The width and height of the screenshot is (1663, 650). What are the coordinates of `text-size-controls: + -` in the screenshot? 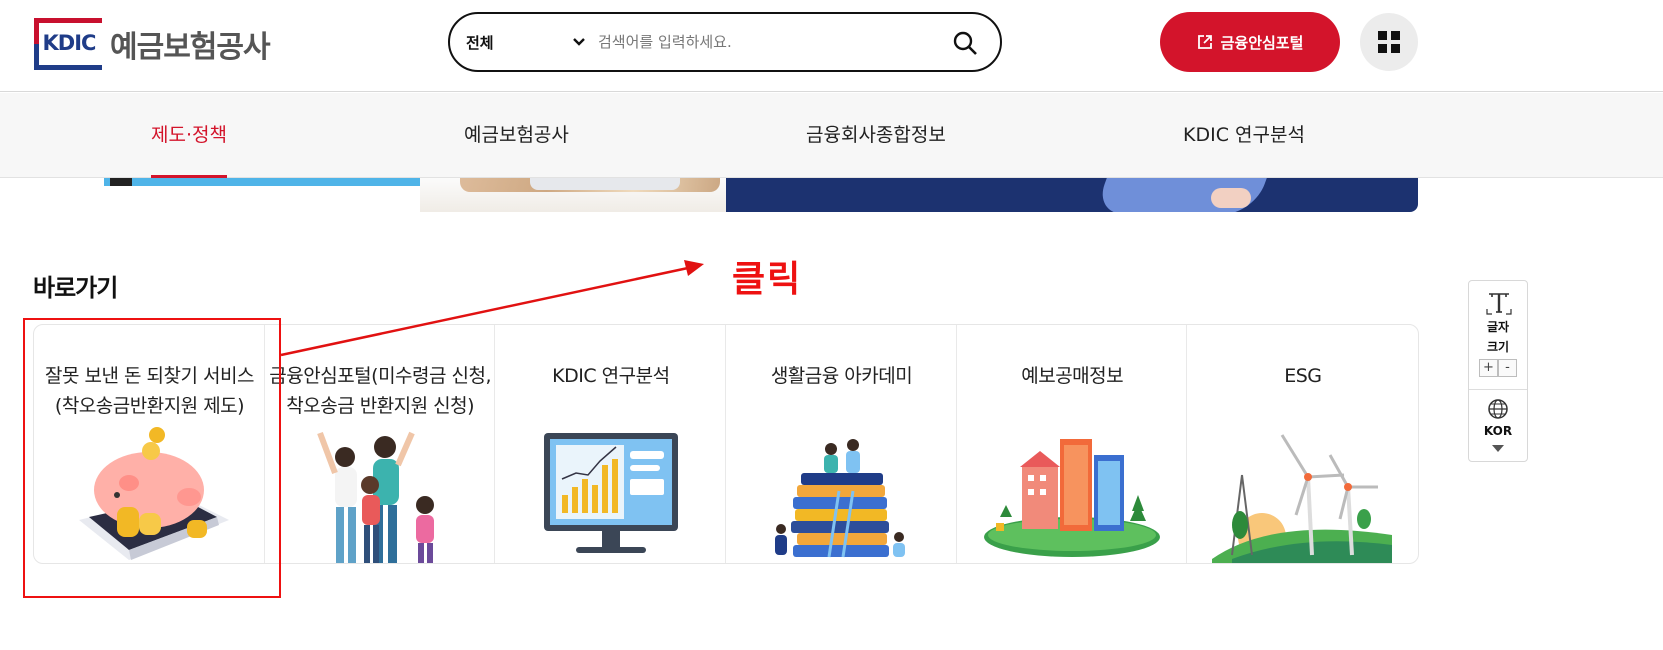 It's located at (1498, 368).